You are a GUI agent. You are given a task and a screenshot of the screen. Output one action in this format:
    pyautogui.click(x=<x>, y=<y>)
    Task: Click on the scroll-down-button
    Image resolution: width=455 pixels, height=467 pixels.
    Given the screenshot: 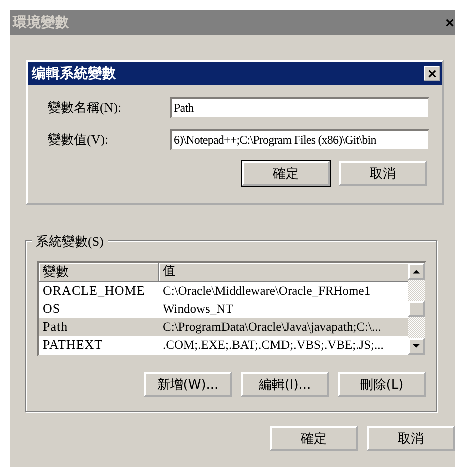 What is the action you would take?
    pyautogui.click(x=416, y=346)
    